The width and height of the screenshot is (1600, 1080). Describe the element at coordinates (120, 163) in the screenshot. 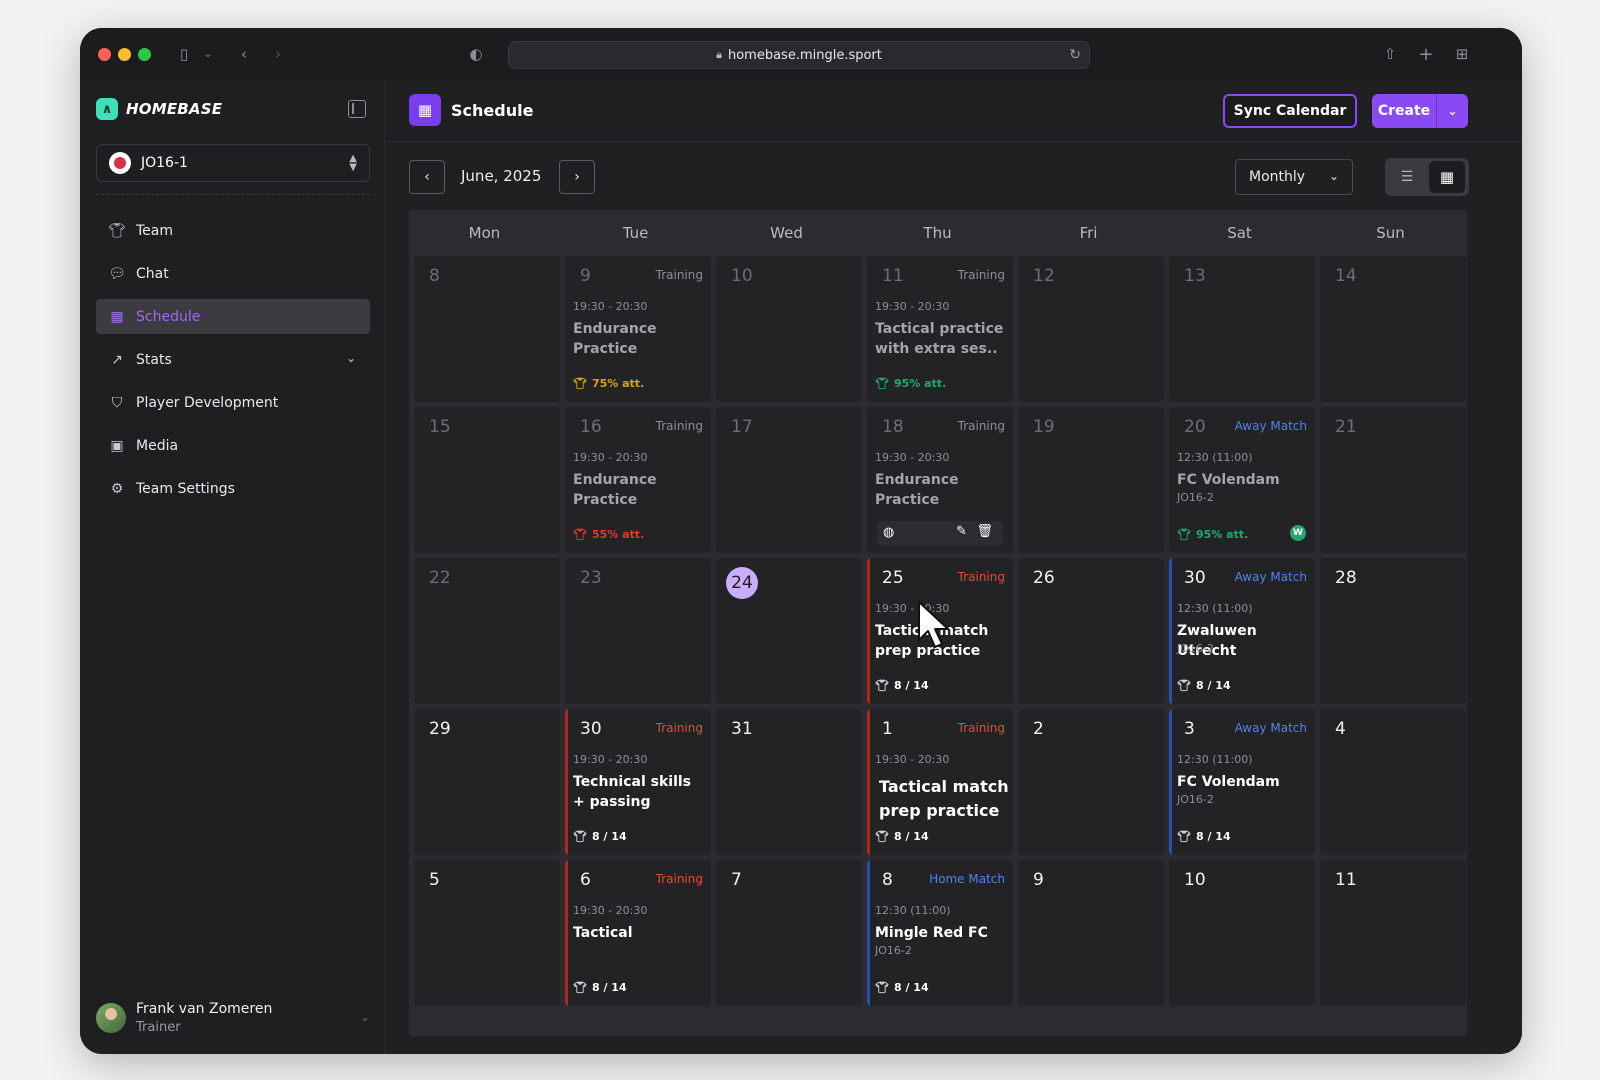

I see `team-logo-icon` at that location.